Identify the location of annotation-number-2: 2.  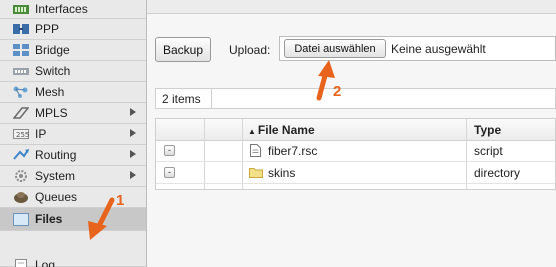
(337, 91).